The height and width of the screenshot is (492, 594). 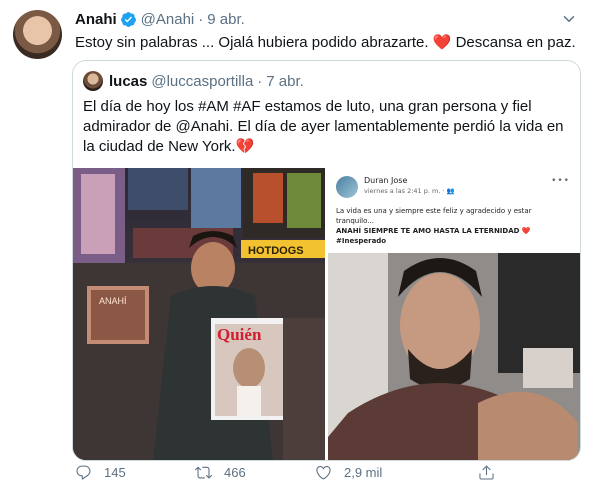 What do you see at coordinates (159, 146) in the screenshot?
I see `quoted-text-line-3-text: la ciudad de New York.` at bounding box center [159, 146].